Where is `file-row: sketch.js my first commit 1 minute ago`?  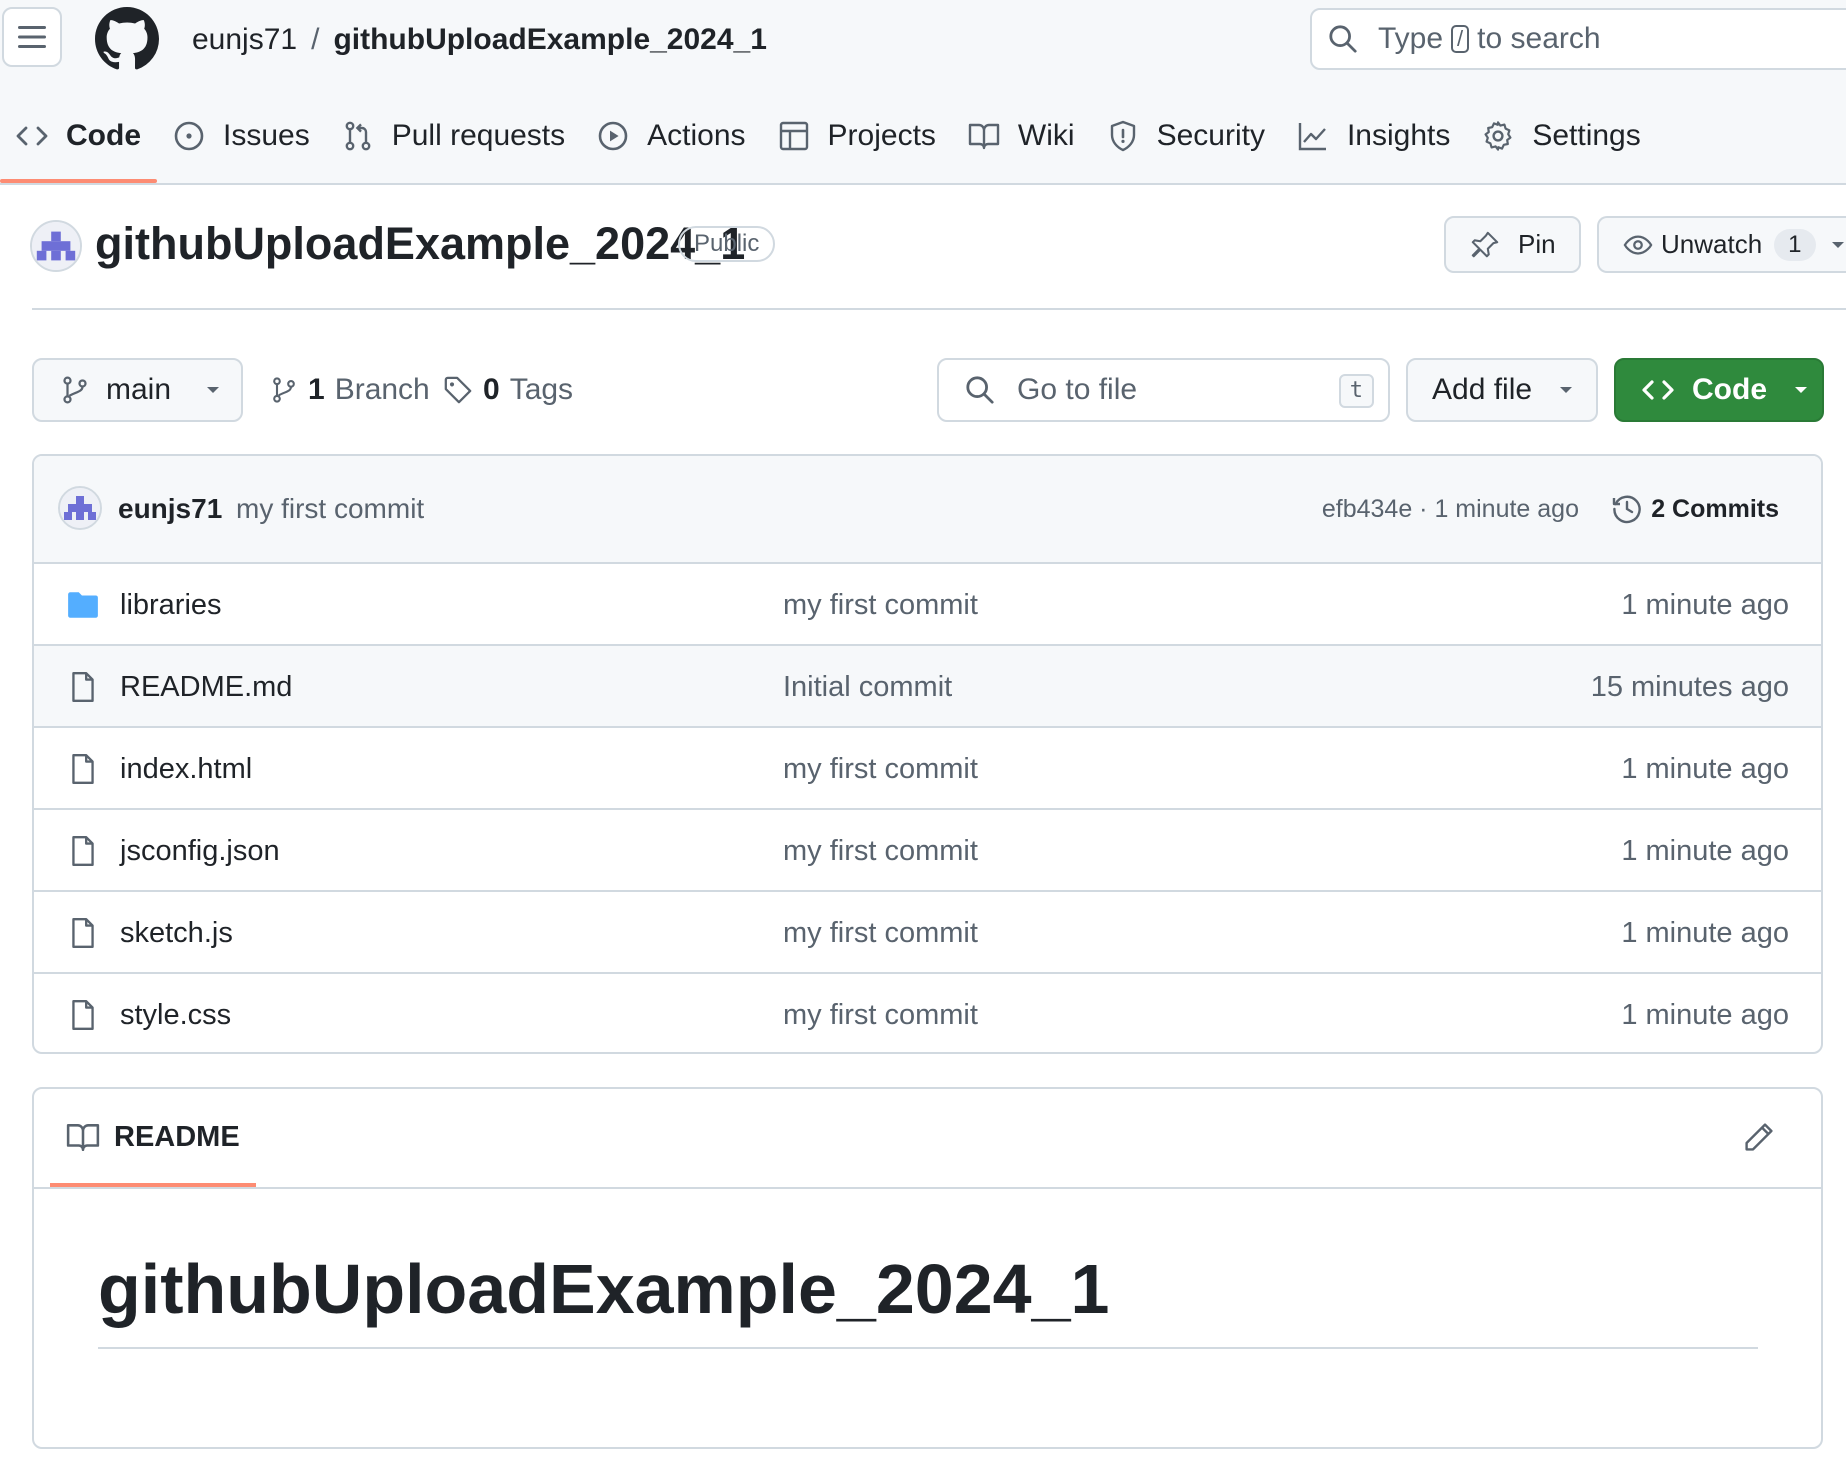 file-row: sketch.js my first commit 1 minute ago is located at coordinates (927, 933).